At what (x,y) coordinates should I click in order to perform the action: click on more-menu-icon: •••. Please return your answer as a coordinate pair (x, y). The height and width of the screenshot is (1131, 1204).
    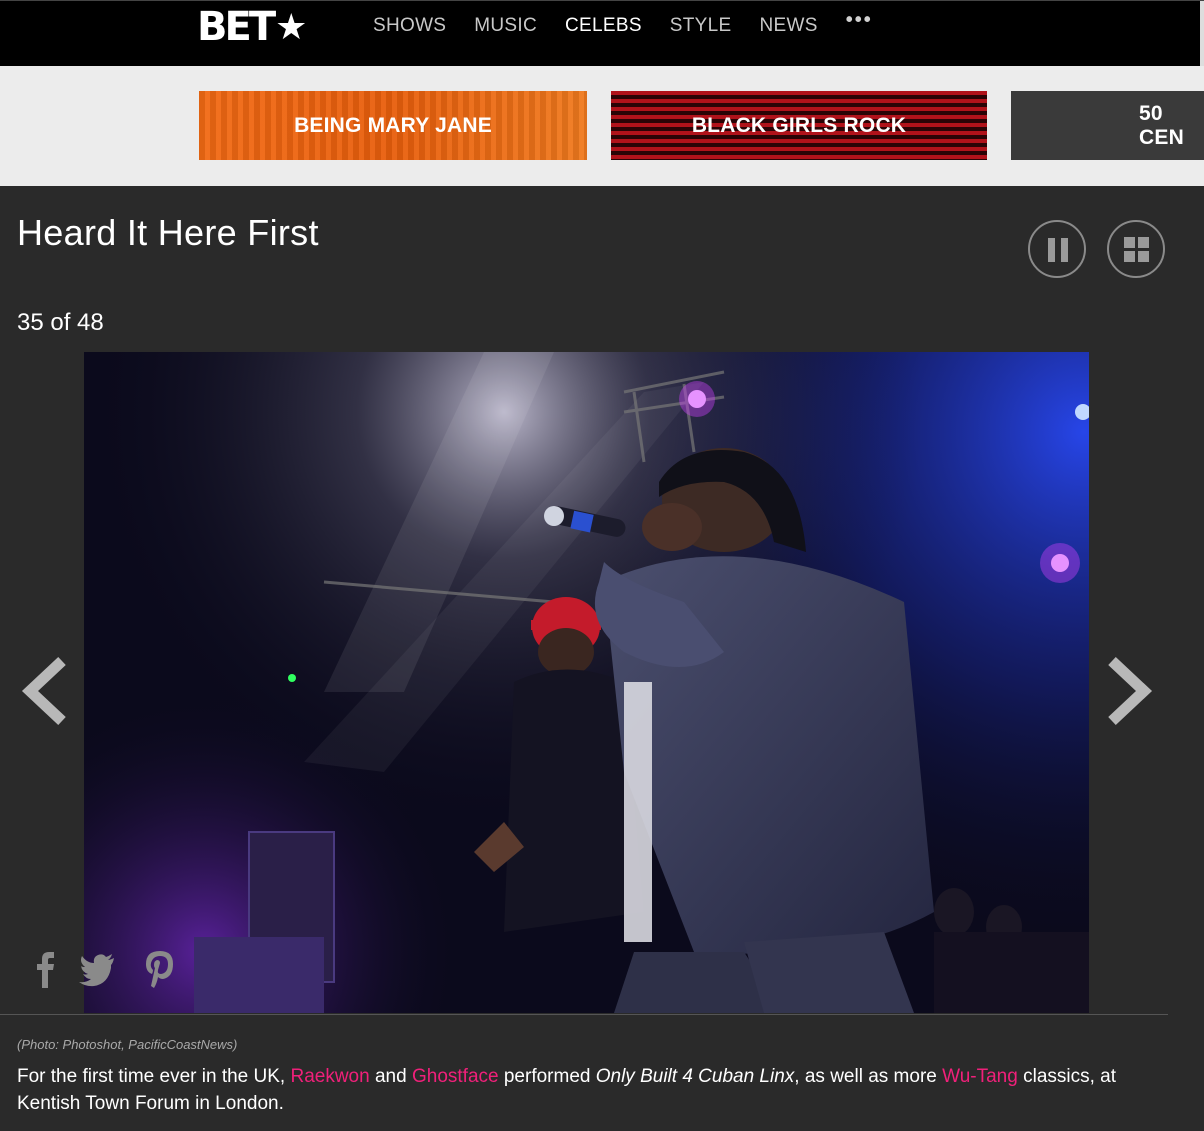
    Looking at the image, I should click on (859, 23).